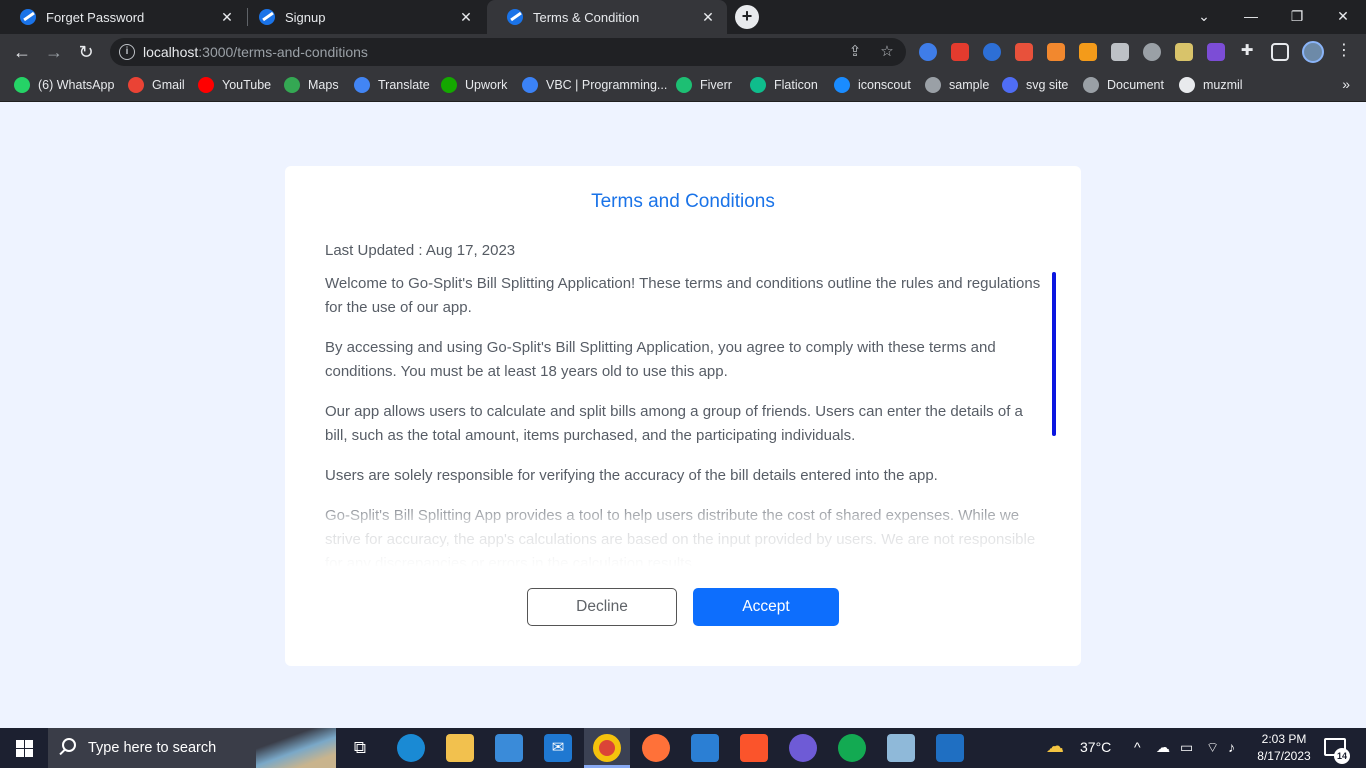  What do you see at coordinates (1095, 747) in the screenshot?
I see `temperature-text: 37°C` at bounding box center [1095, 747].